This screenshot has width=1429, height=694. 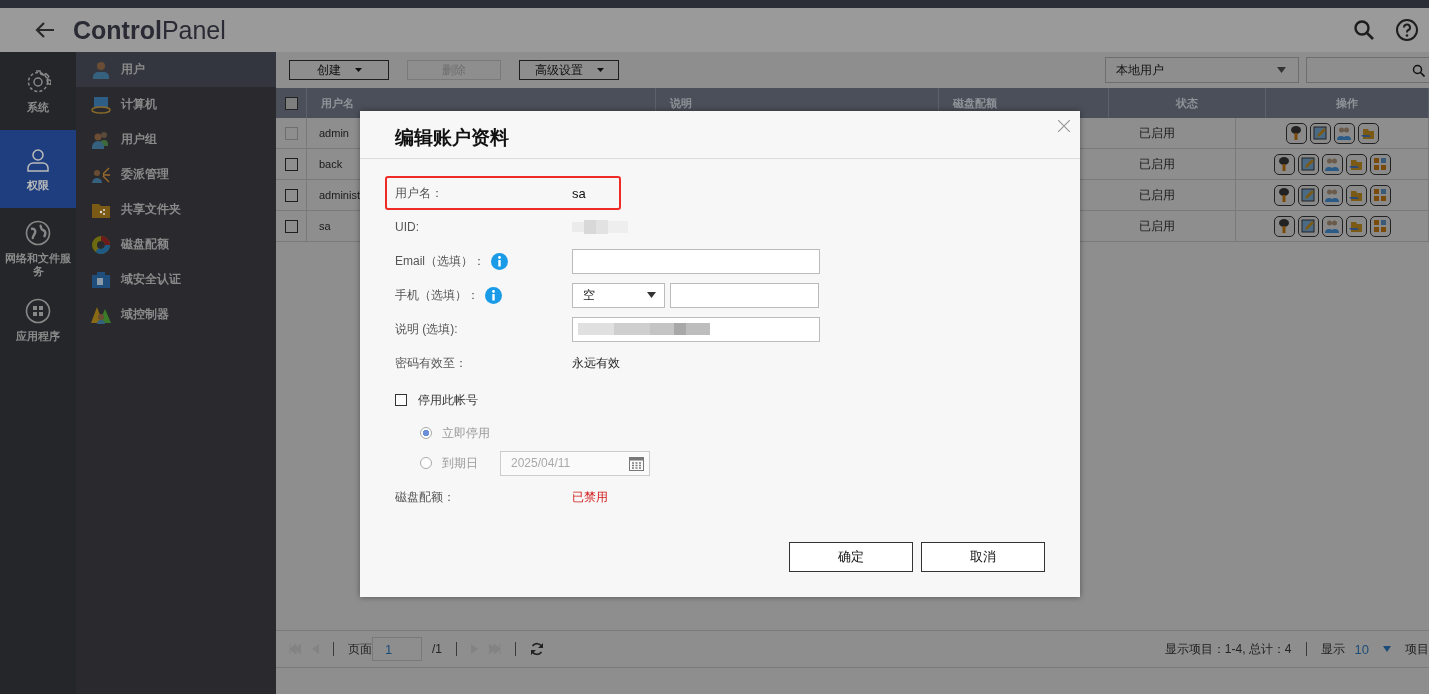 I want to click on submenu-item: 磁盘配额, so click(x=176, y=244).